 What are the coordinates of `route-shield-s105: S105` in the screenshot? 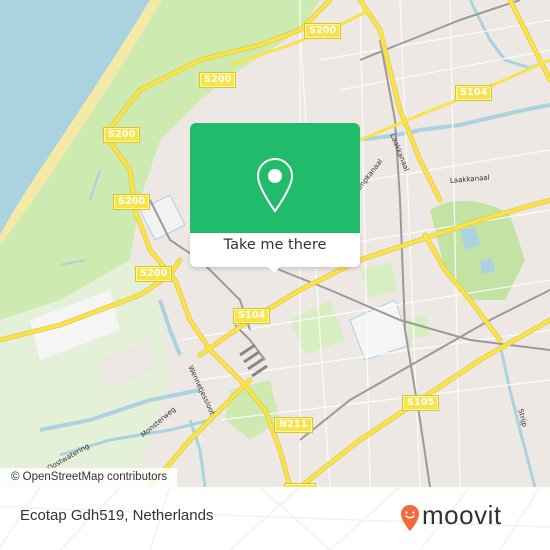 It's located at (420, 403).